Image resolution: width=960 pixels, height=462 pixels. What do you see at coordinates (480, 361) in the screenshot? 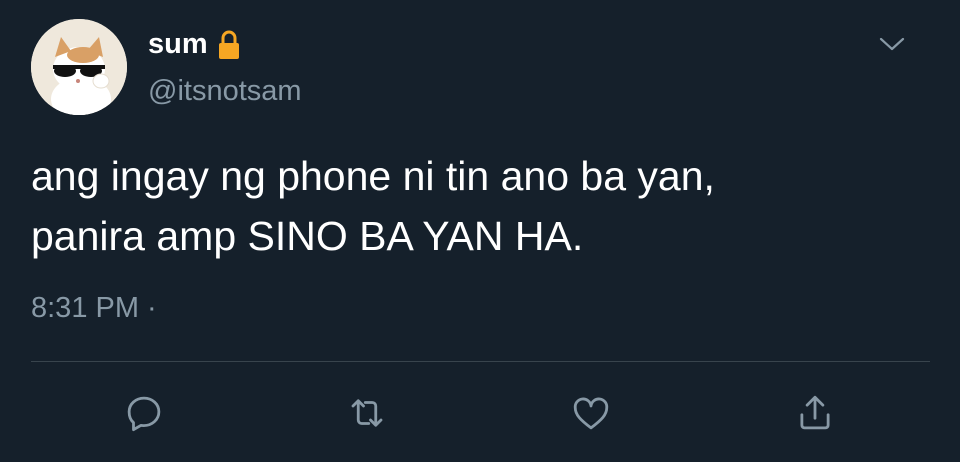
I see `divider` at bounding box center [480, 361].